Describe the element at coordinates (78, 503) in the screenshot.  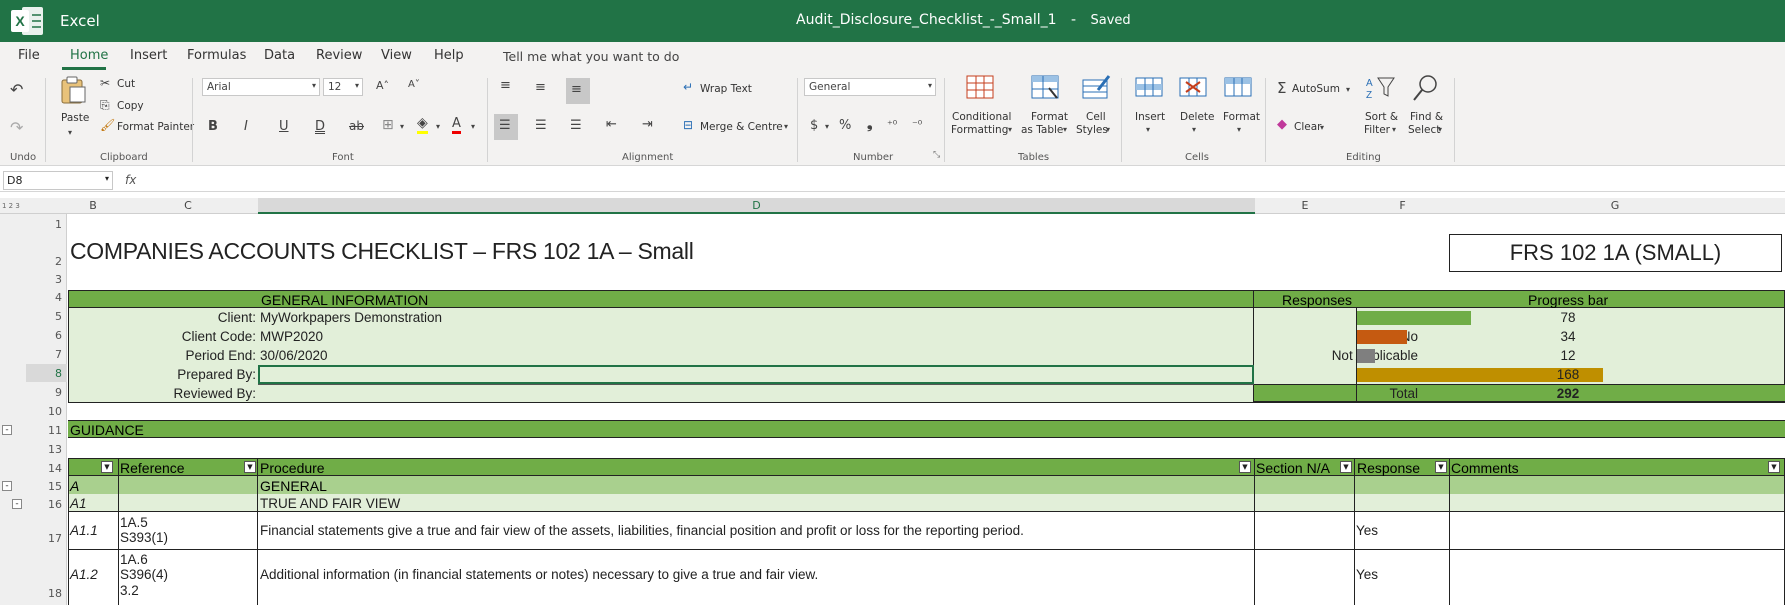
I see `subsection-code: A1` at that location.